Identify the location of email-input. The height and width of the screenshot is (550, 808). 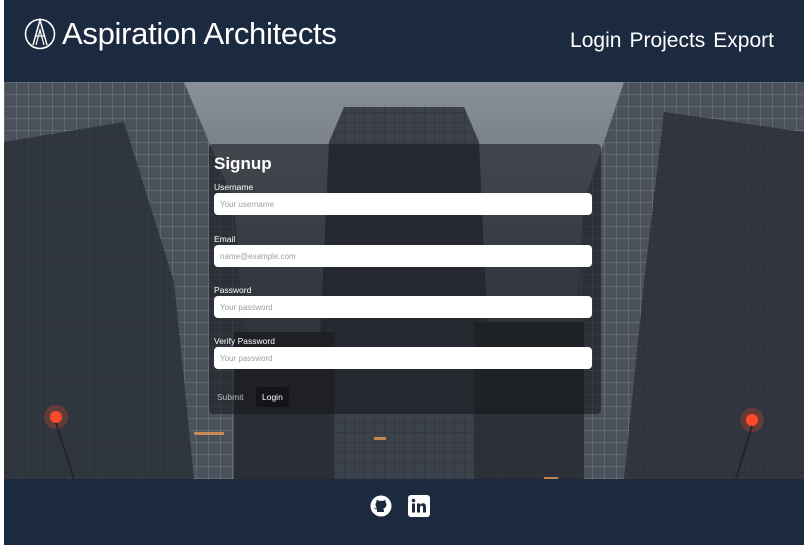
(403, 256).